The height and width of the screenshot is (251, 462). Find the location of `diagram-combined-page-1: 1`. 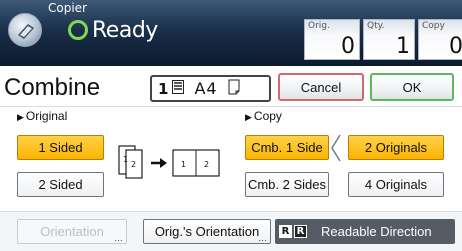

diagram-combined-page-1: 1 is located at coordinates (183, 164).